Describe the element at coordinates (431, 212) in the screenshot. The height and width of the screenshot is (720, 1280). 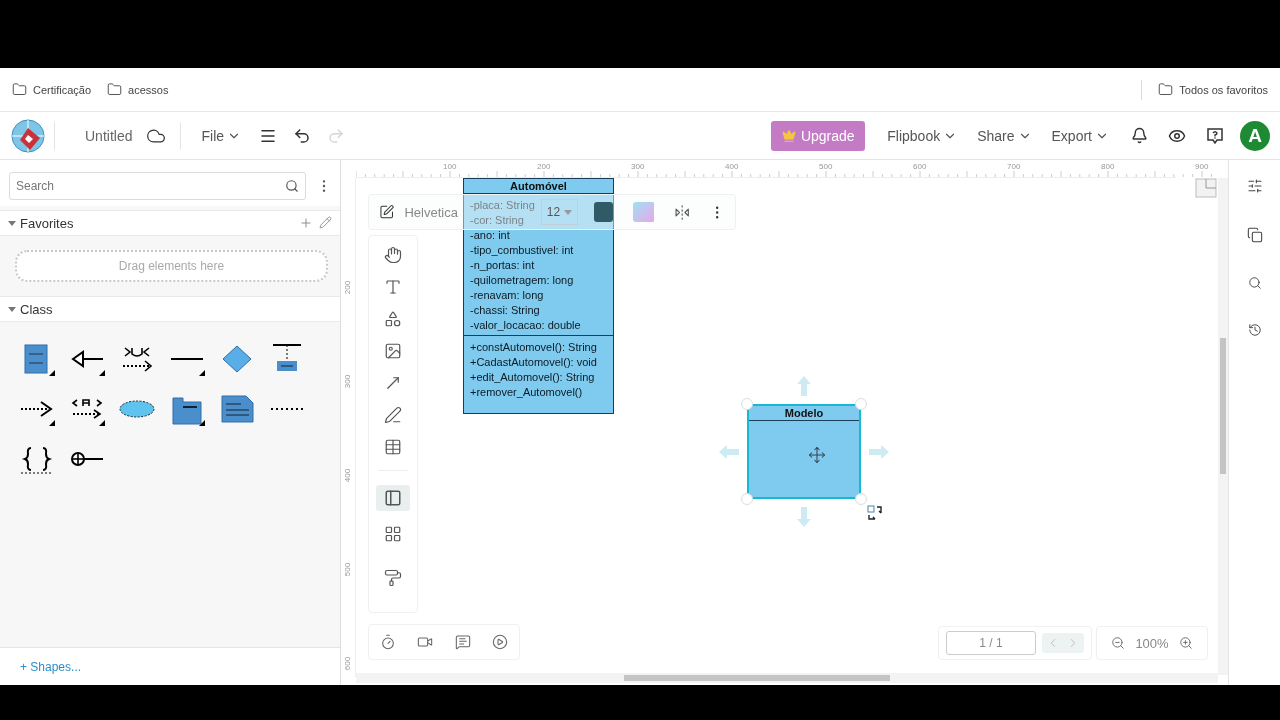
I see `font-name: Helvetica` at that location.